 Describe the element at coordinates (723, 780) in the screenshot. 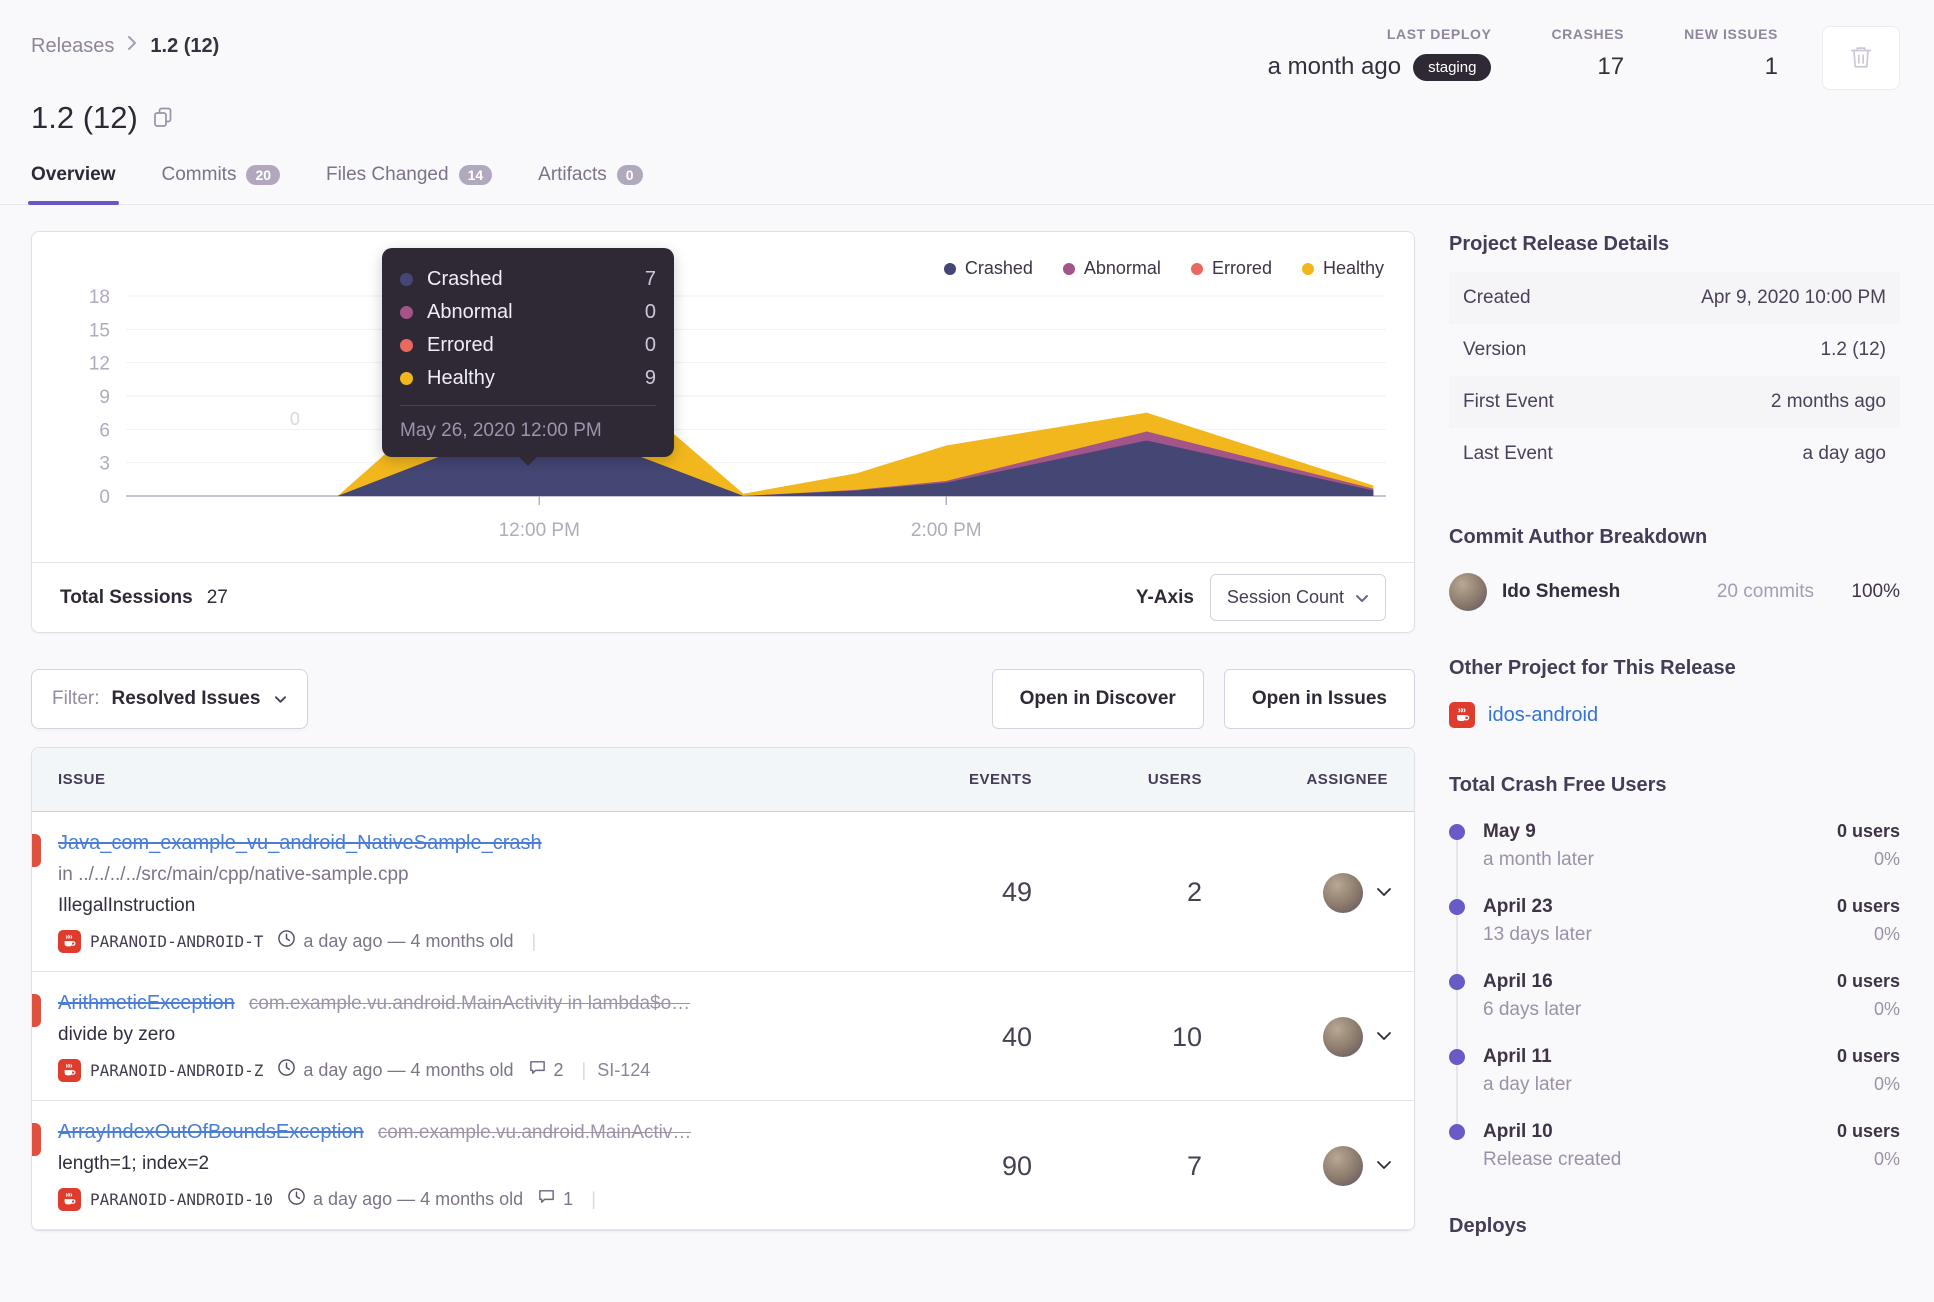

I see `issues-table-header: ISSUE EVENTS USERS ASSIGNEE` at that location.